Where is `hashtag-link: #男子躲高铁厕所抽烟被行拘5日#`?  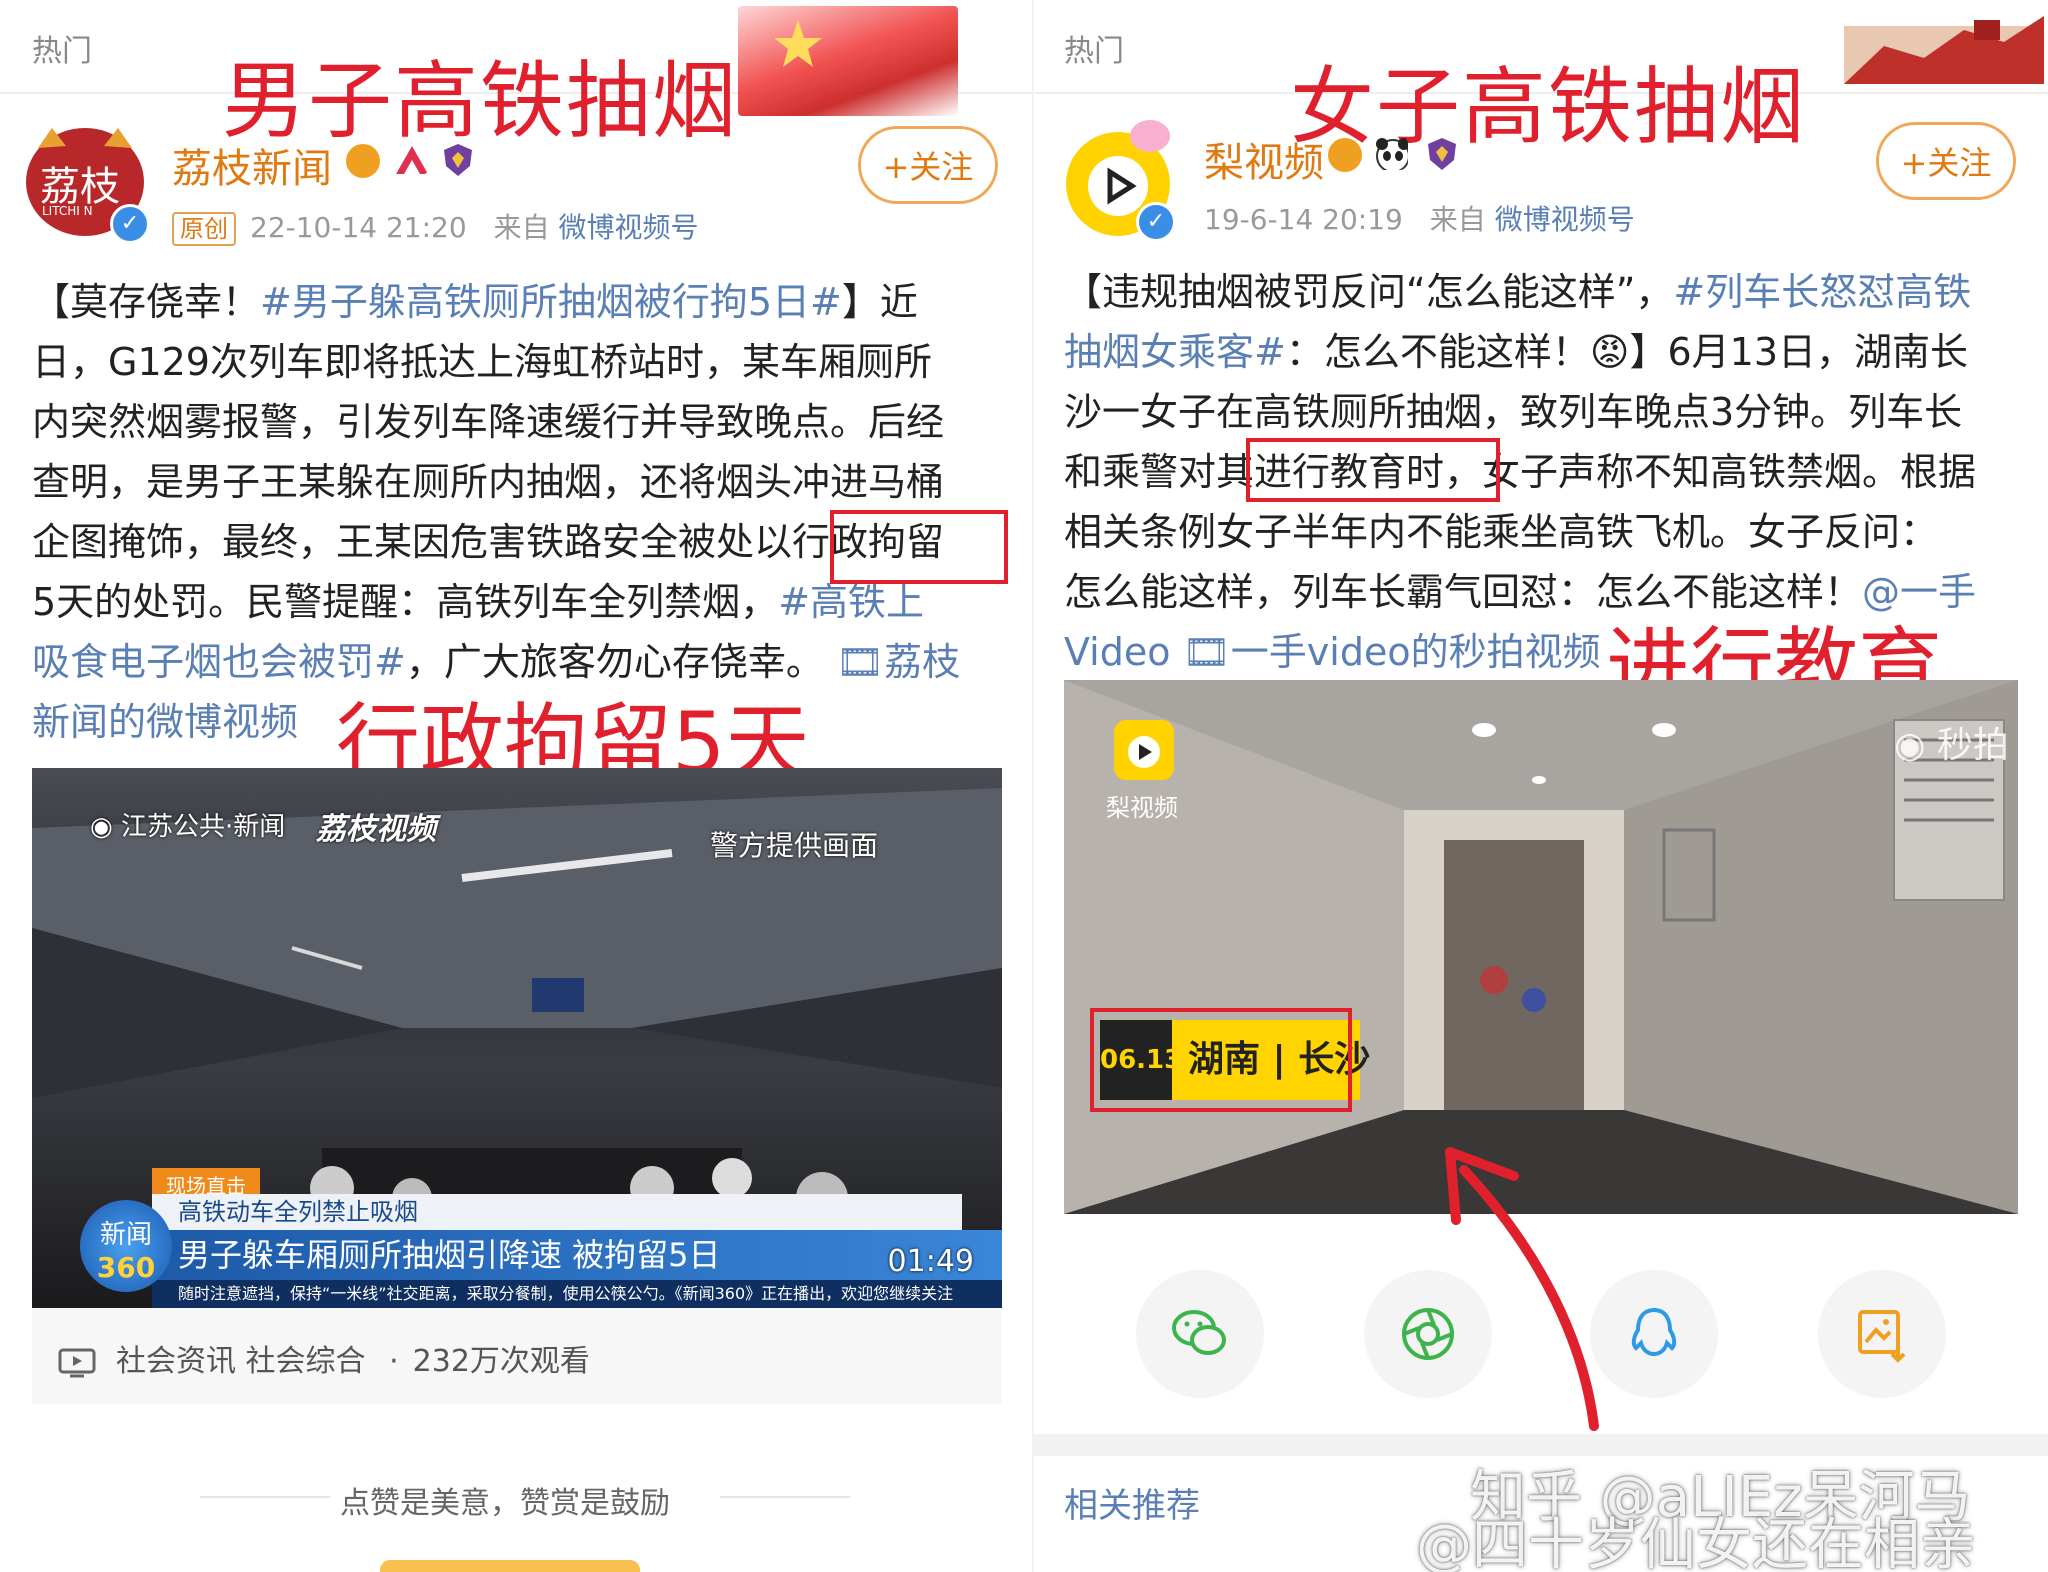 hashtag-link: #男子躲高铁厕所抽烟被行拘5日# is located at coordinates (551, 302).